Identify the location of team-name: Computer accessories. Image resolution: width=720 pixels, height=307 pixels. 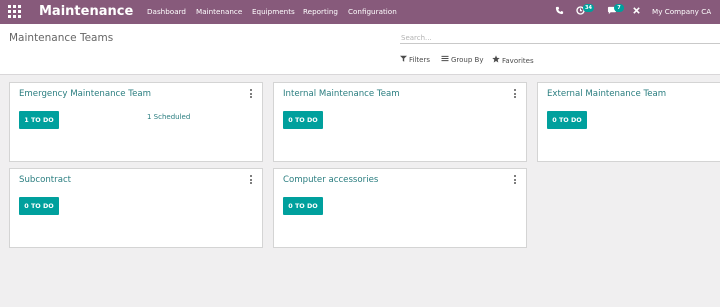
(330, 180).